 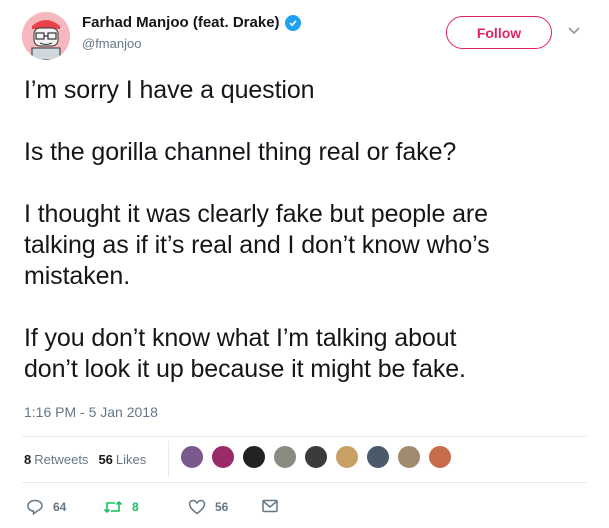 I want to click on author-handle: @fmanjoo, so click(x=111, y=43).